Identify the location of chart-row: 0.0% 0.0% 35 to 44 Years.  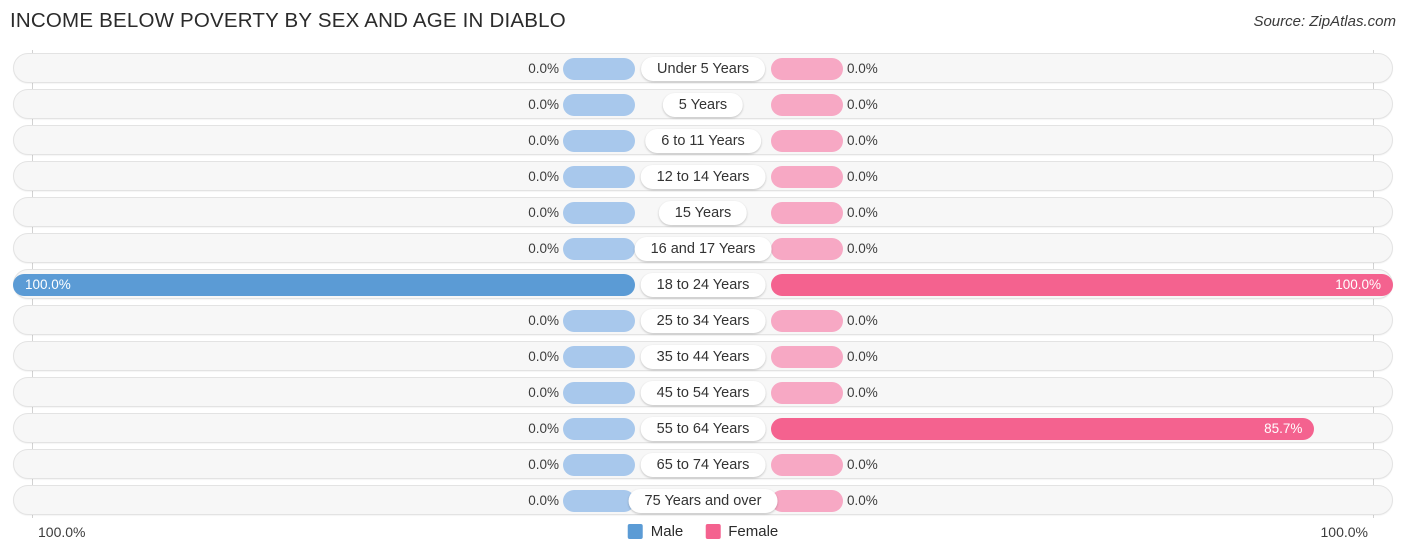
(703, 356).